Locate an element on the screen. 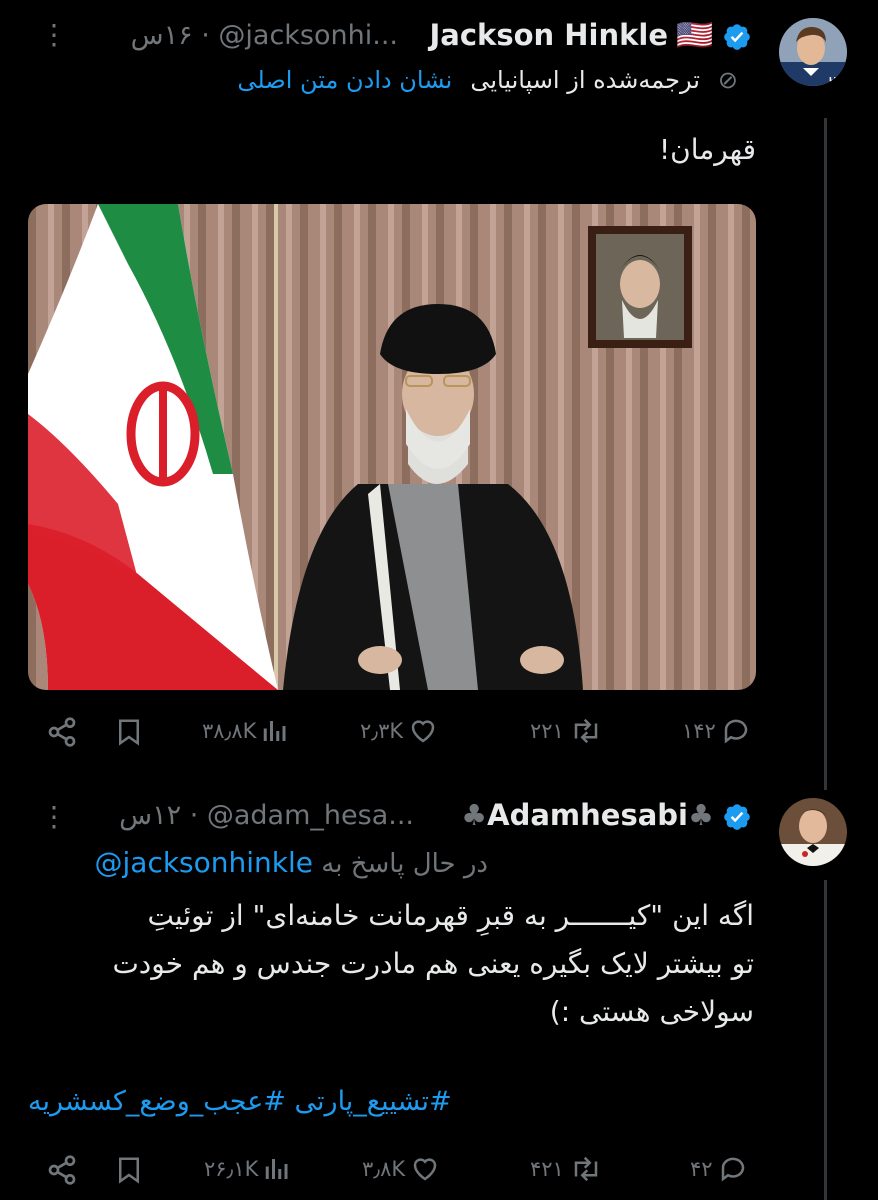  views-count: ۲۶٫۱K is located at coordinates (231, 1169).